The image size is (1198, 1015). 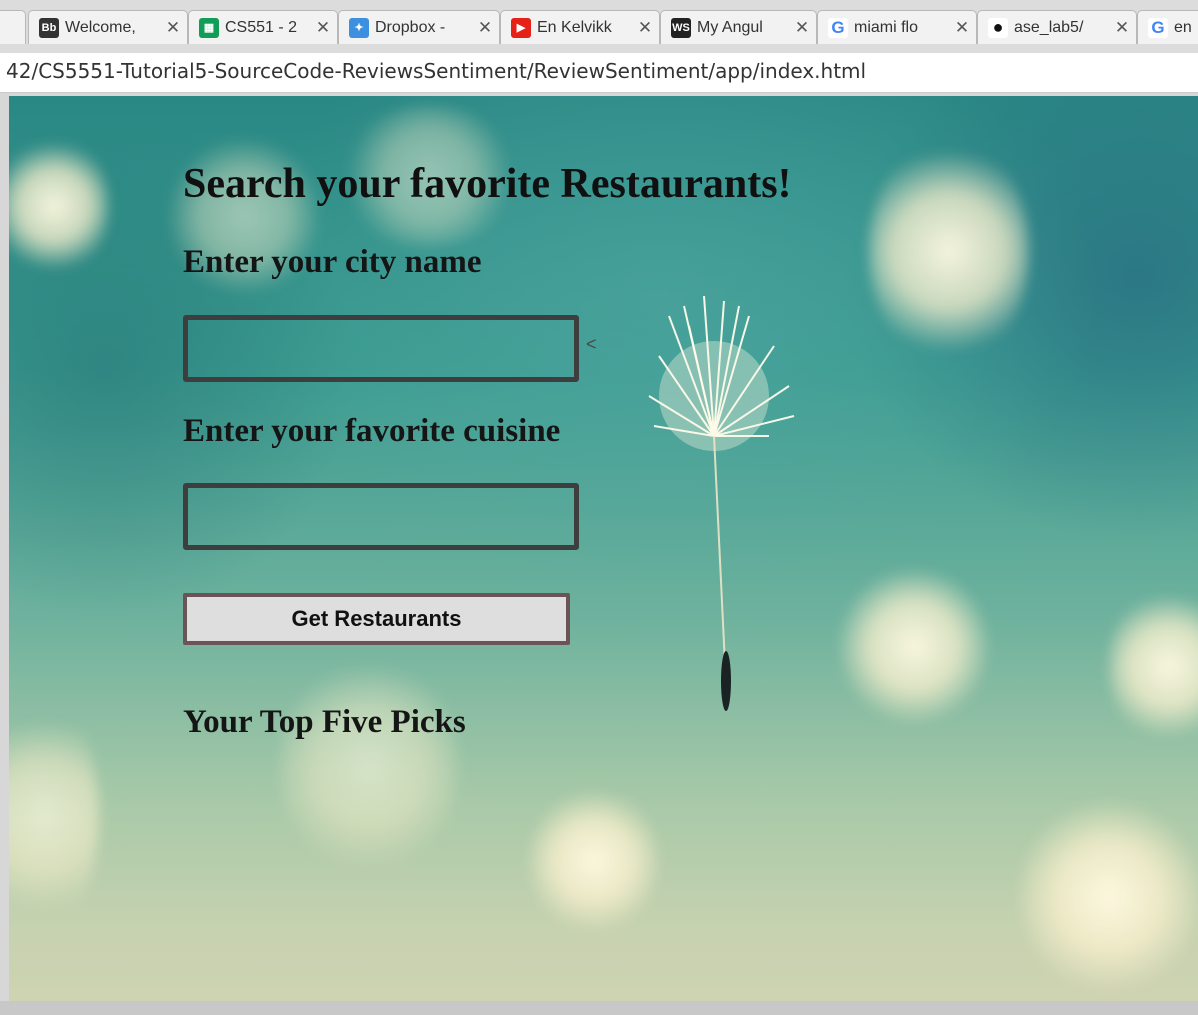 I want to click on cuisine-input, so click(x=381, y=516).